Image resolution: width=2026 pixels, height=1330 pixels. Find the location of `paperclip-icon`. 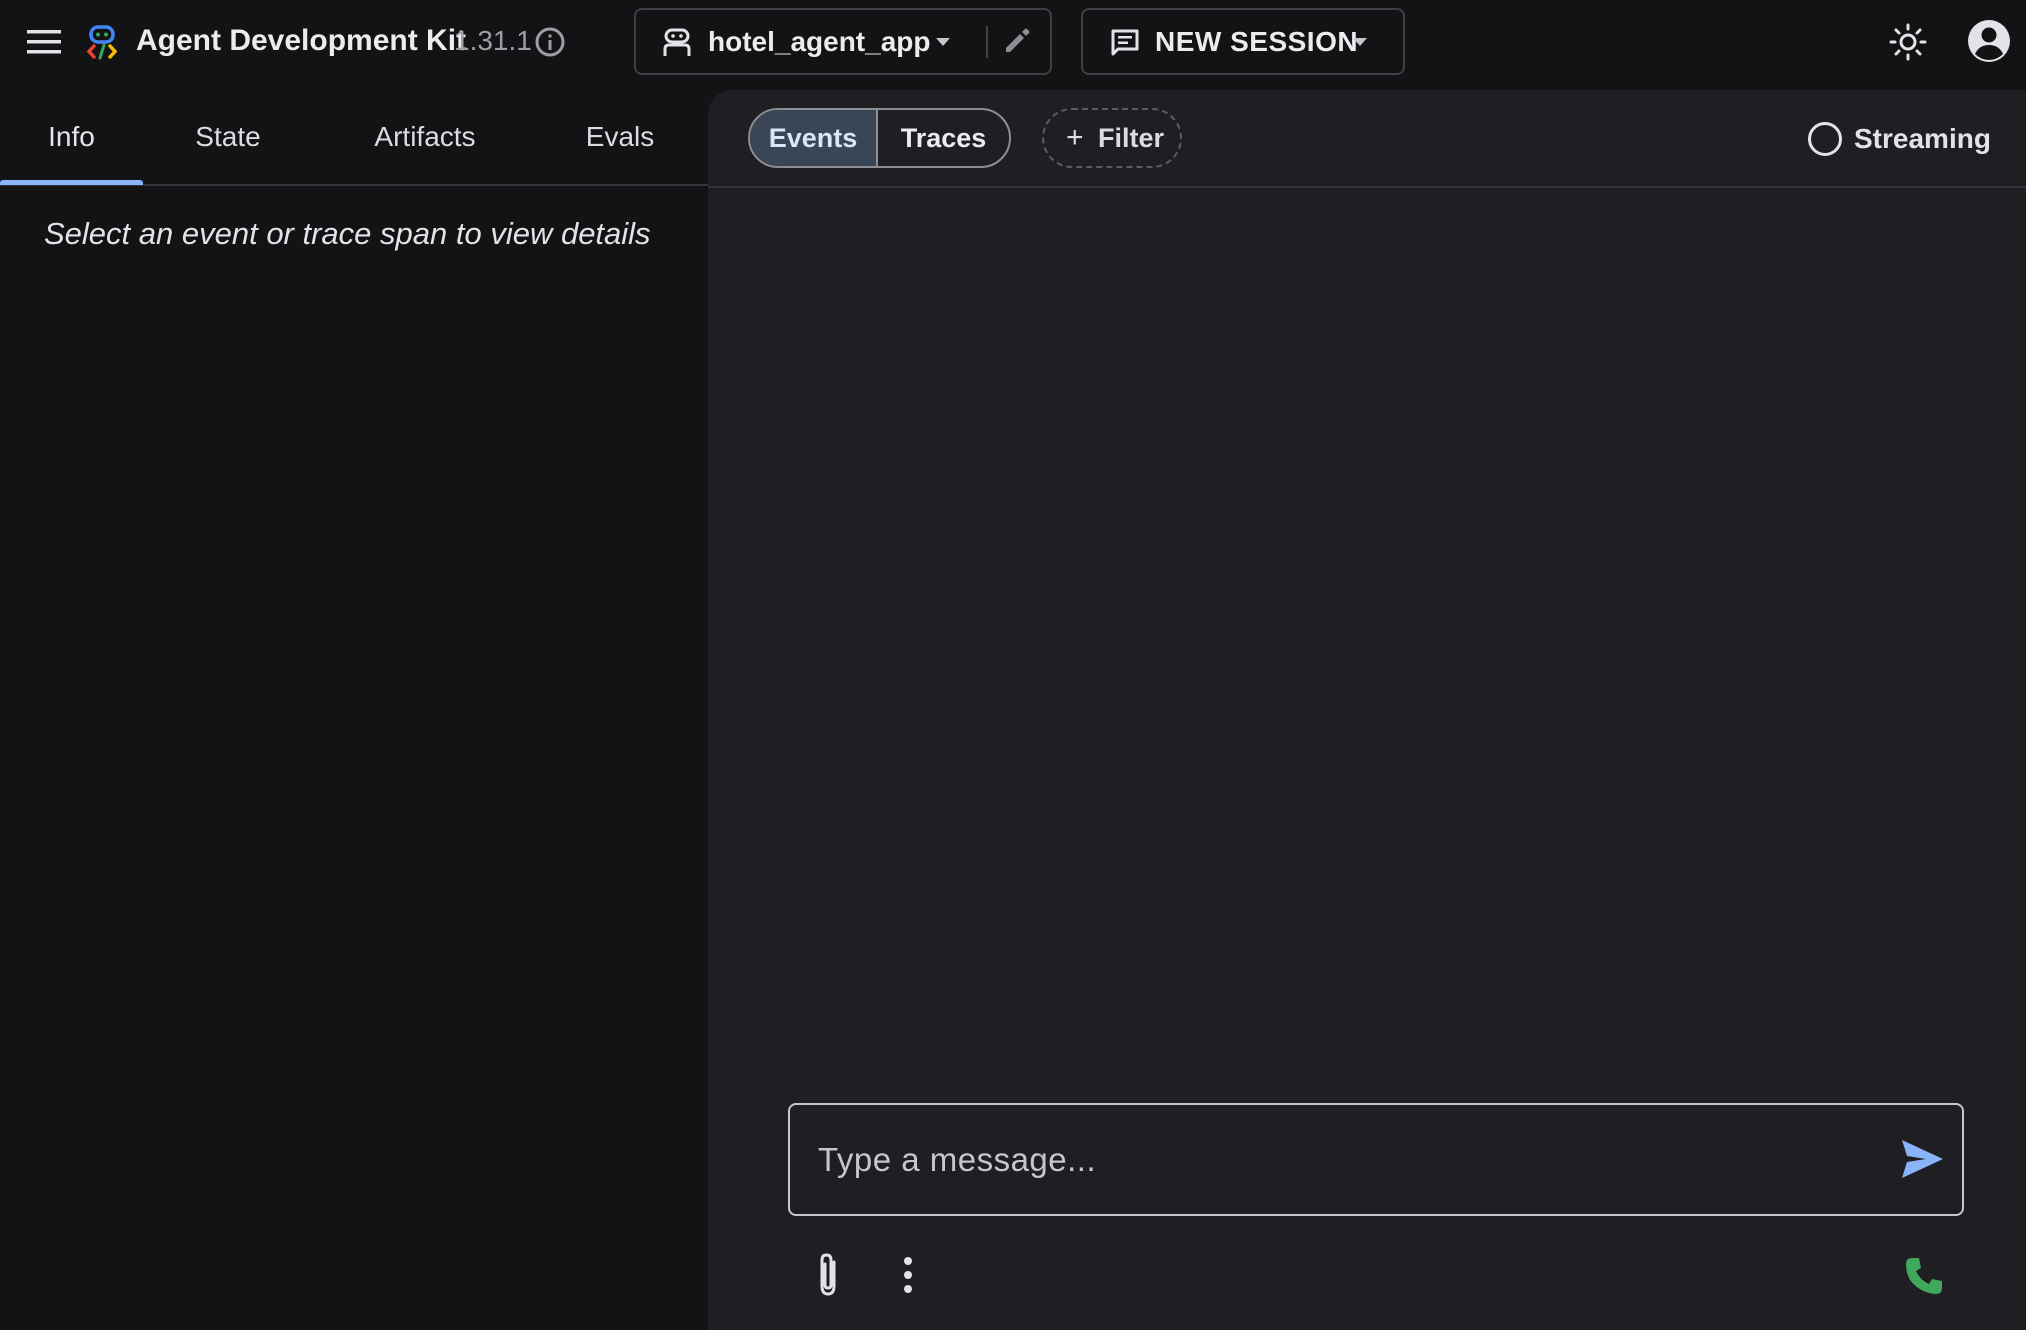

paperclip-icon is located at coordinates (828, 1275).